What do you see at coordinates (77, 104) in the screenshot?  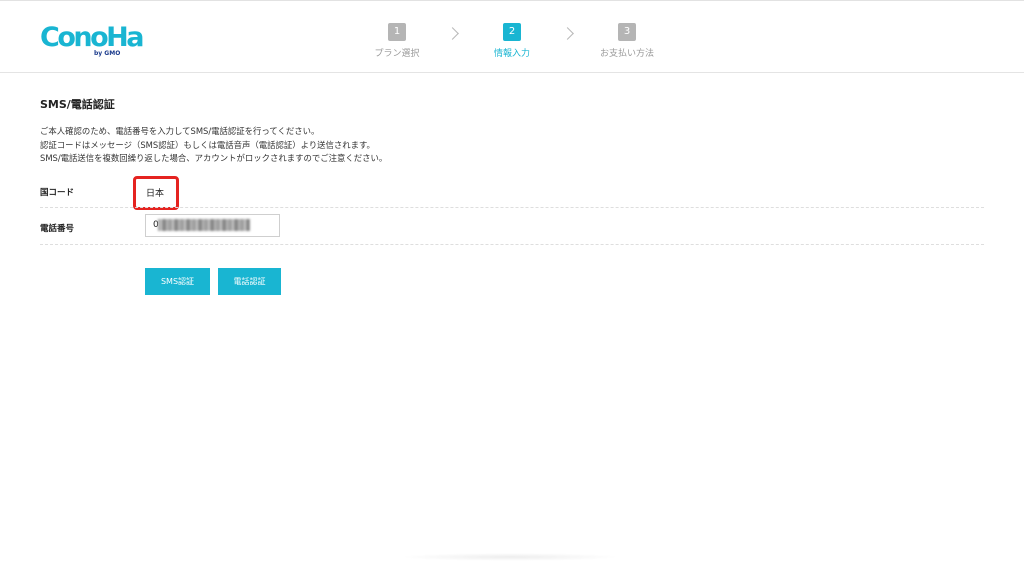 I see `section-title: SMS/電話認証` at bounding box center [77, 104].